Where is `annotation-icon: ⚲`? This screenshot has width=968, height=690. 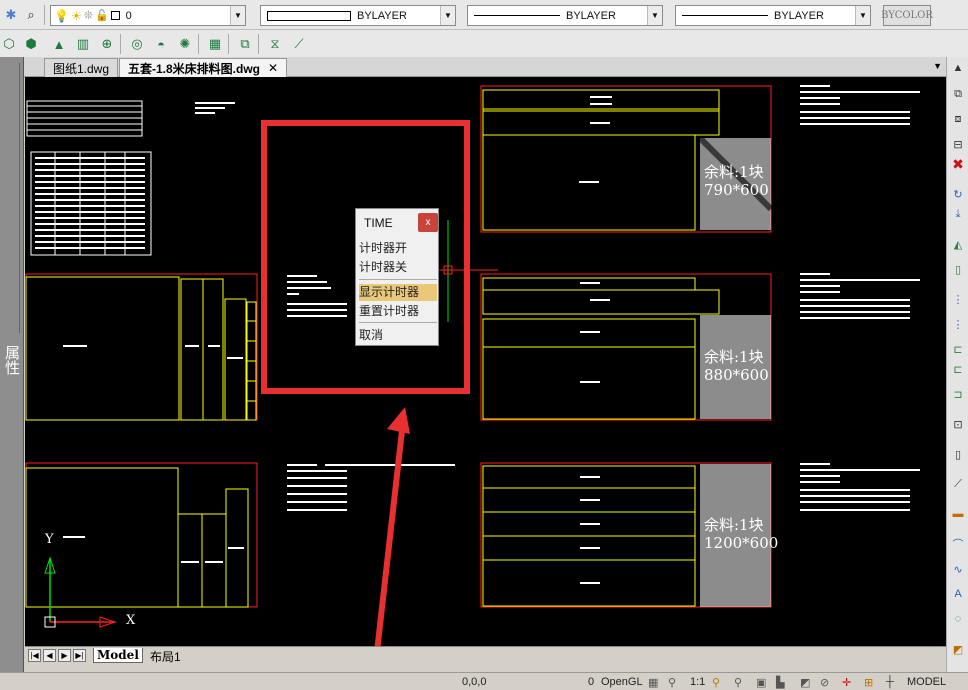
annotation-icon: ⚲ is located at coordinates (672, 682).